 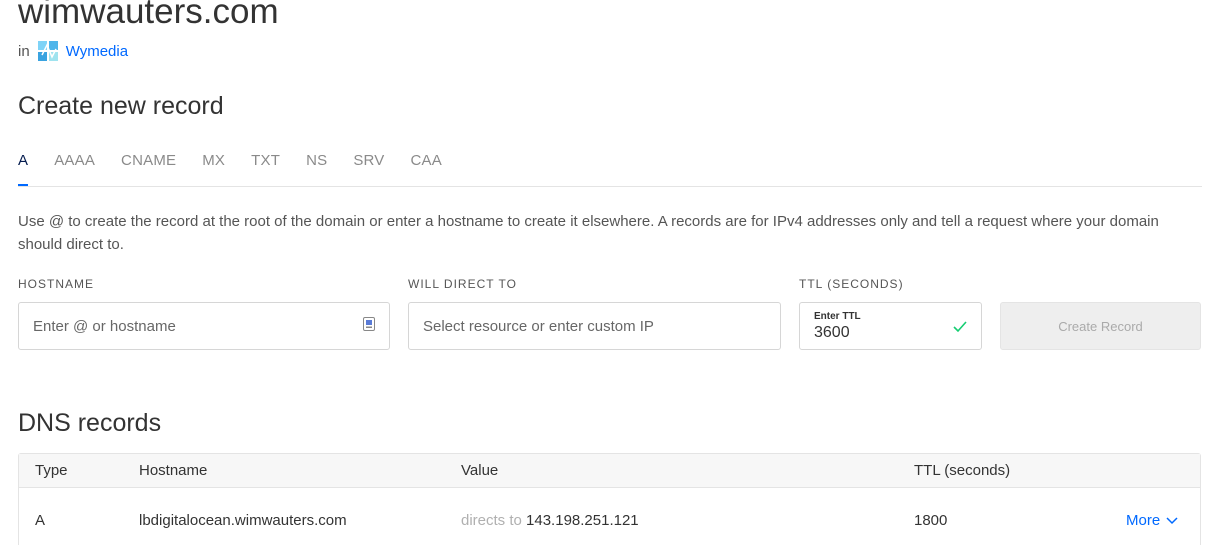 I want to click on column-header-ttl: TTL (seconds), so click(x=962, y=470).